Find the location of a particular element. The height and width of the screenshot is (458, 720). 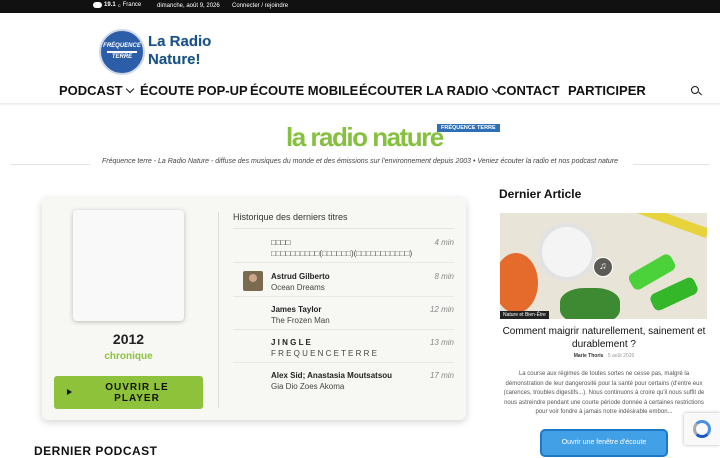

track-subtitle: chronique is located at coordinates (128, 356).